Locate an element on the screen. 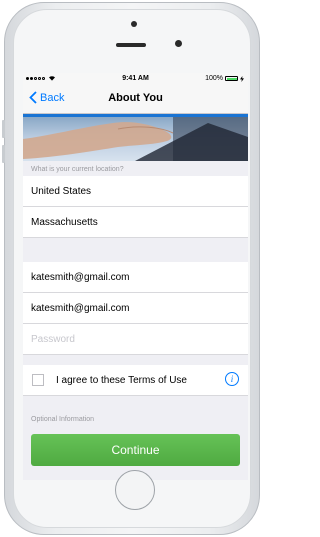 The height and width of the screenshot is (537, 320). page-title: About You is located at coordinates (135, 98).